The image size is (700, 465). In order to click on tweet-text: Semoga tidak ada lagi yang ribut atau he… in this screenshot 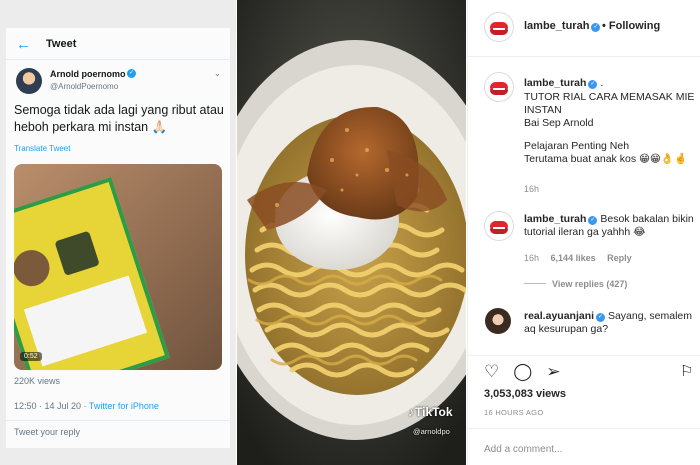, I will do `click(119, 118)`.